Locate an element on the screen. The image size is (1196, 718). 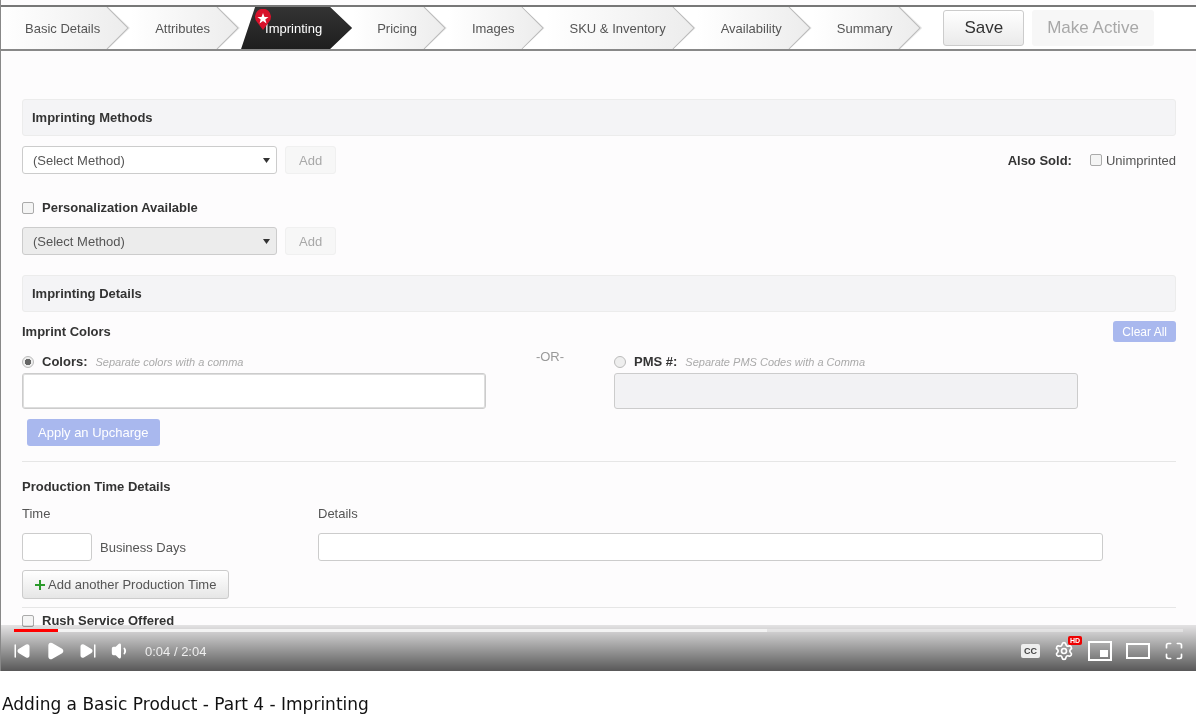
subsection-title: Imprint Colors is located at coordinates (66, 331).